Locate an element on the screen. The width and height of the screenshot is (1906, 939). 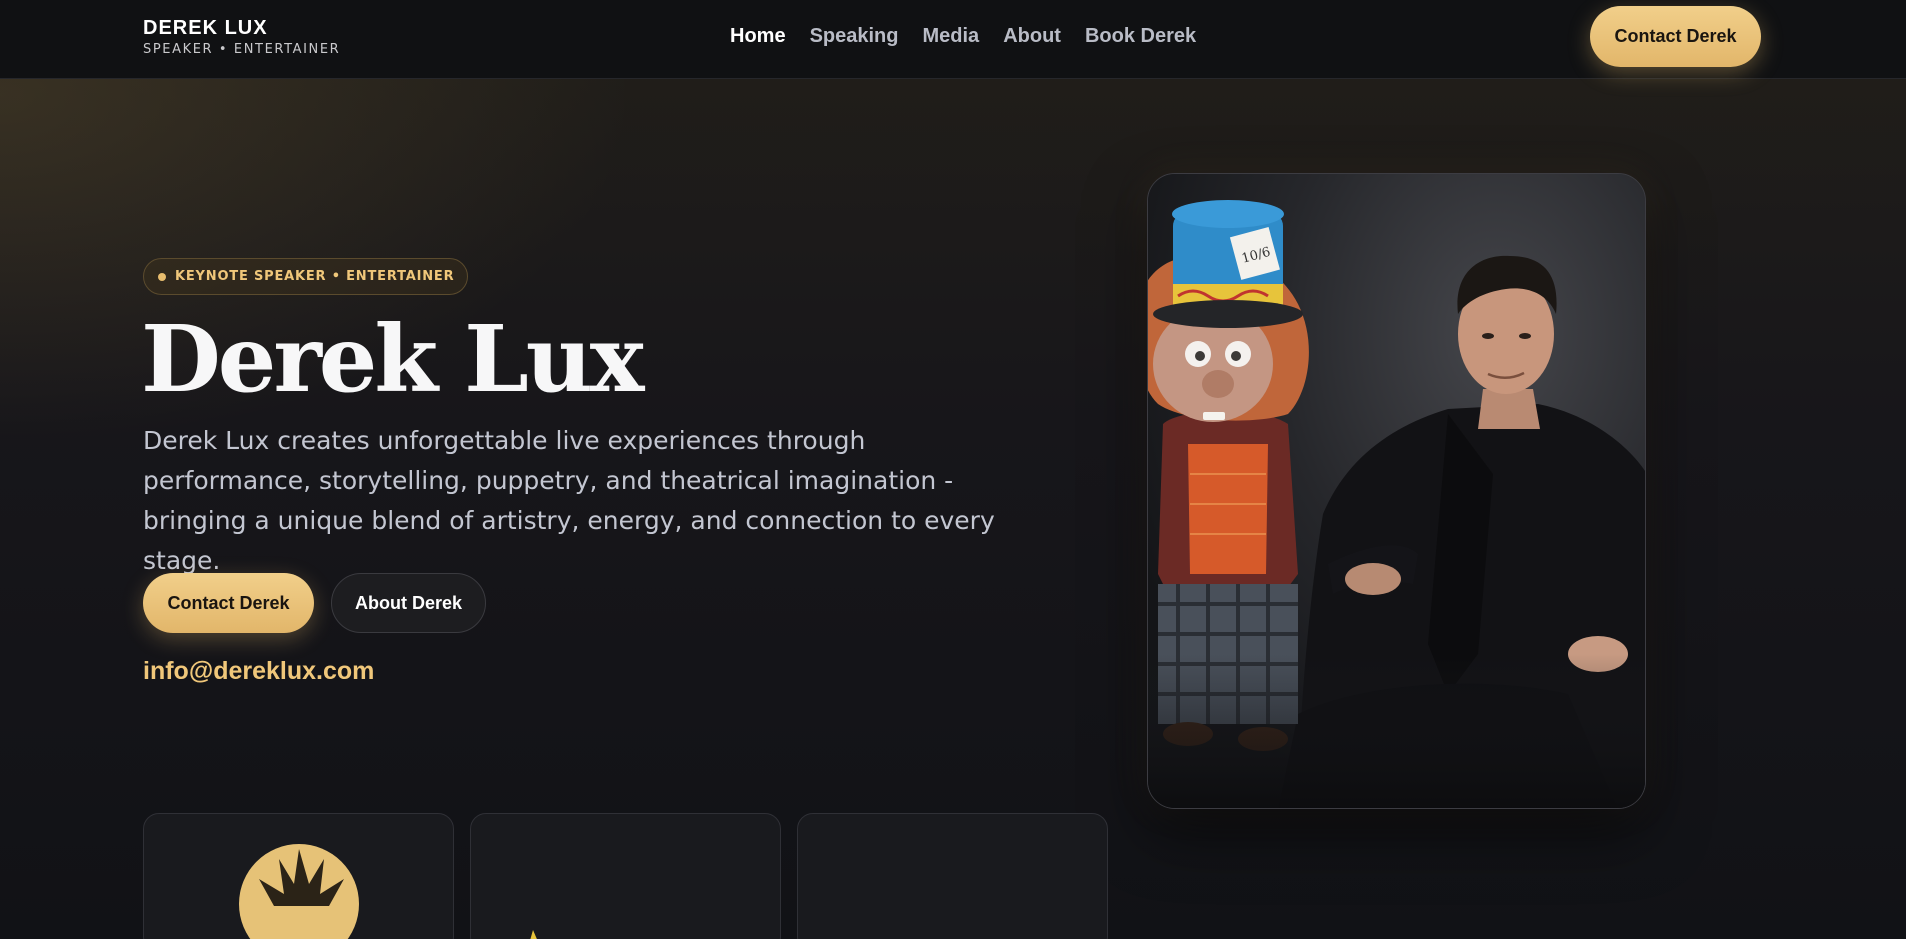
nav-link-book-derek: Book Derek is located at coordinates (1140, 36).